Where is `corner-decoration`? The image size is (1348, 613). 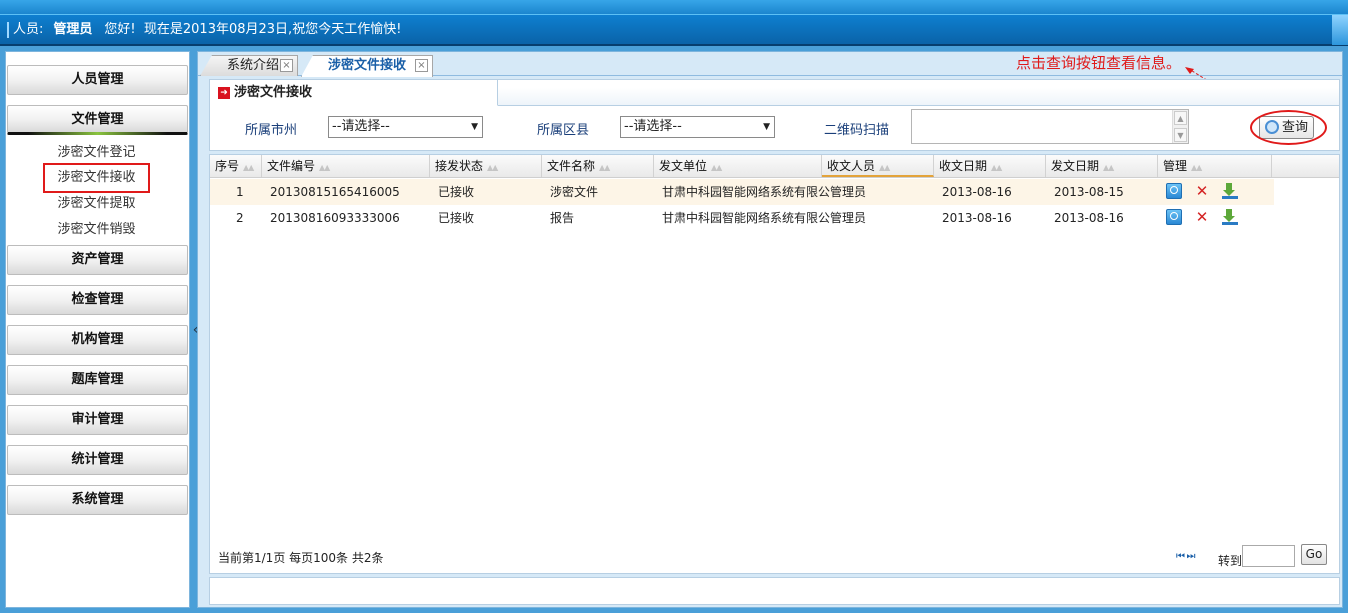
corner-decoration is located at coordinates (1340, 30).